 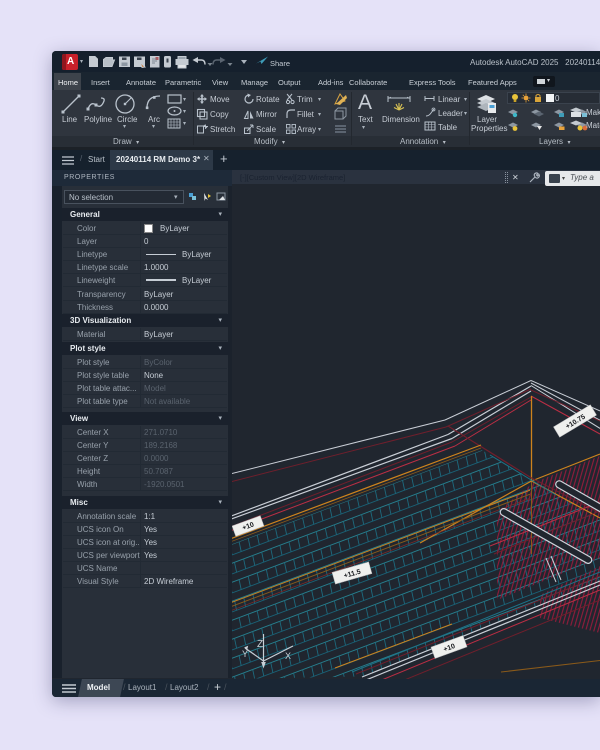 I want to click on svg-text: Z, so click(x=260, y=644).